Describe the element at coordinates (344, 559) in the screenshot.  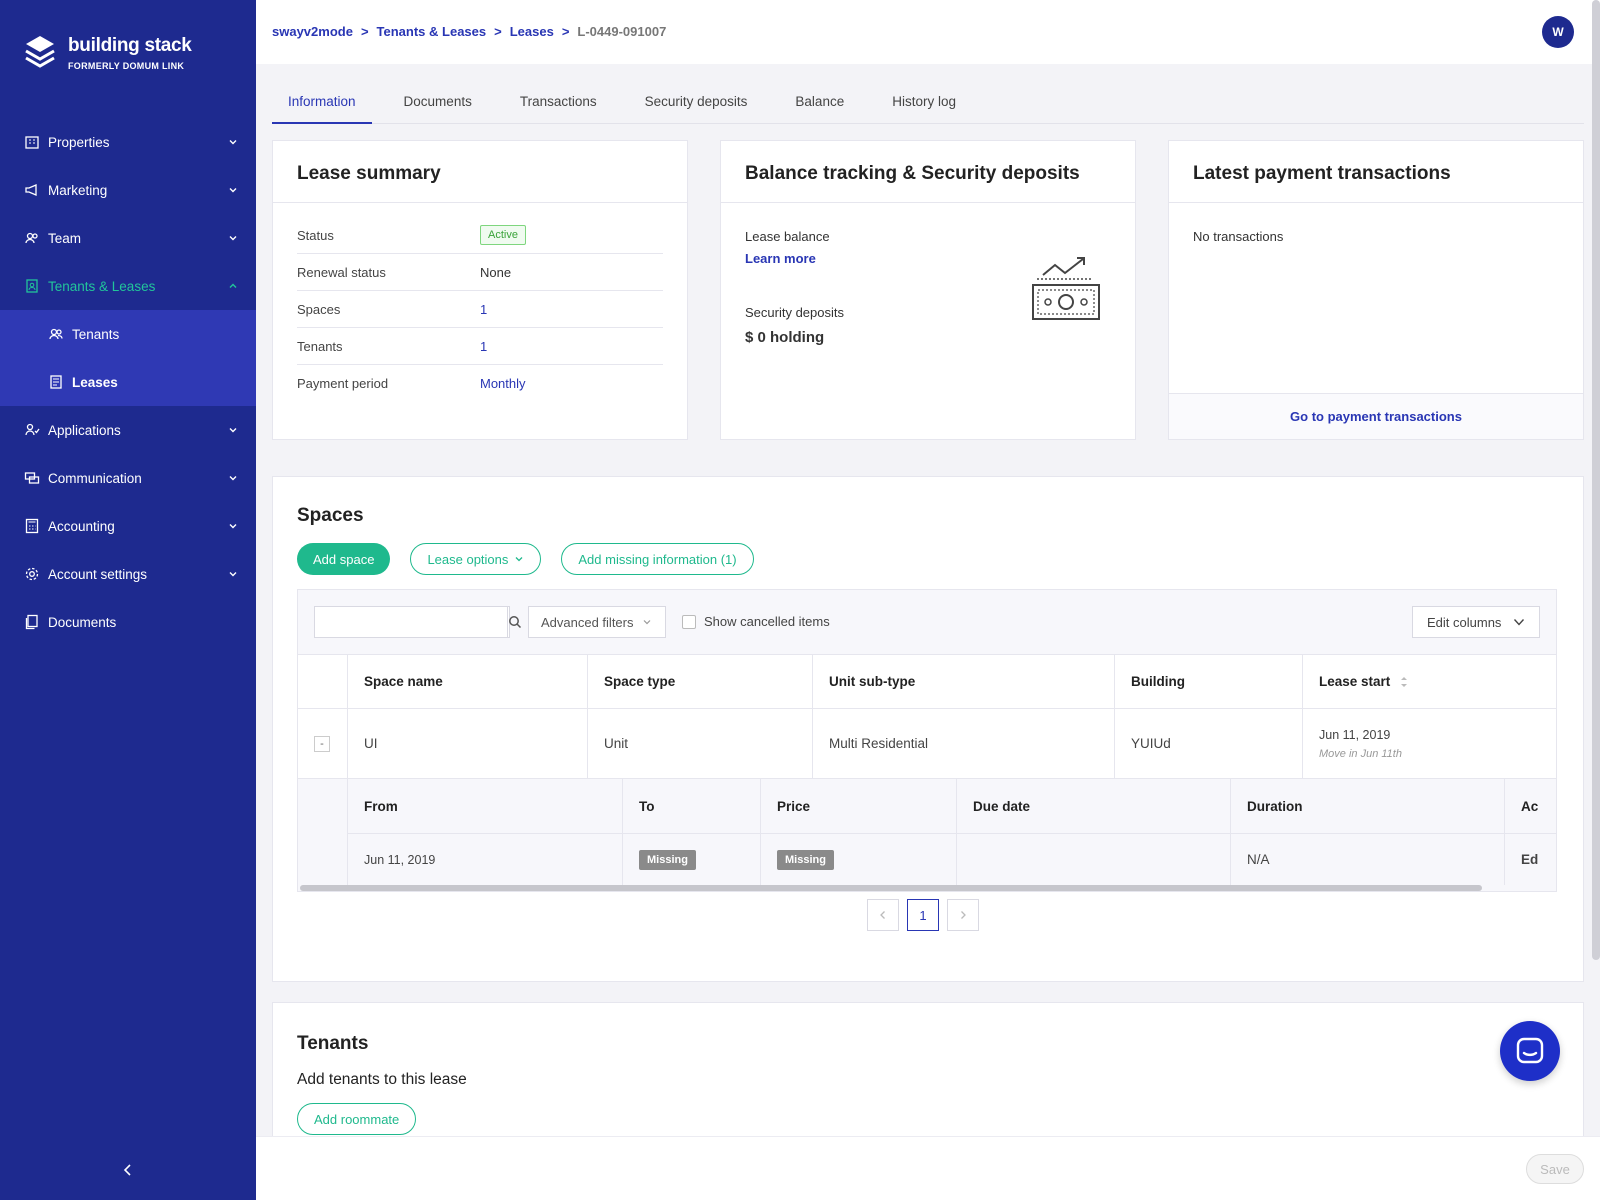
I see `add-space-button: Add space` at that location.